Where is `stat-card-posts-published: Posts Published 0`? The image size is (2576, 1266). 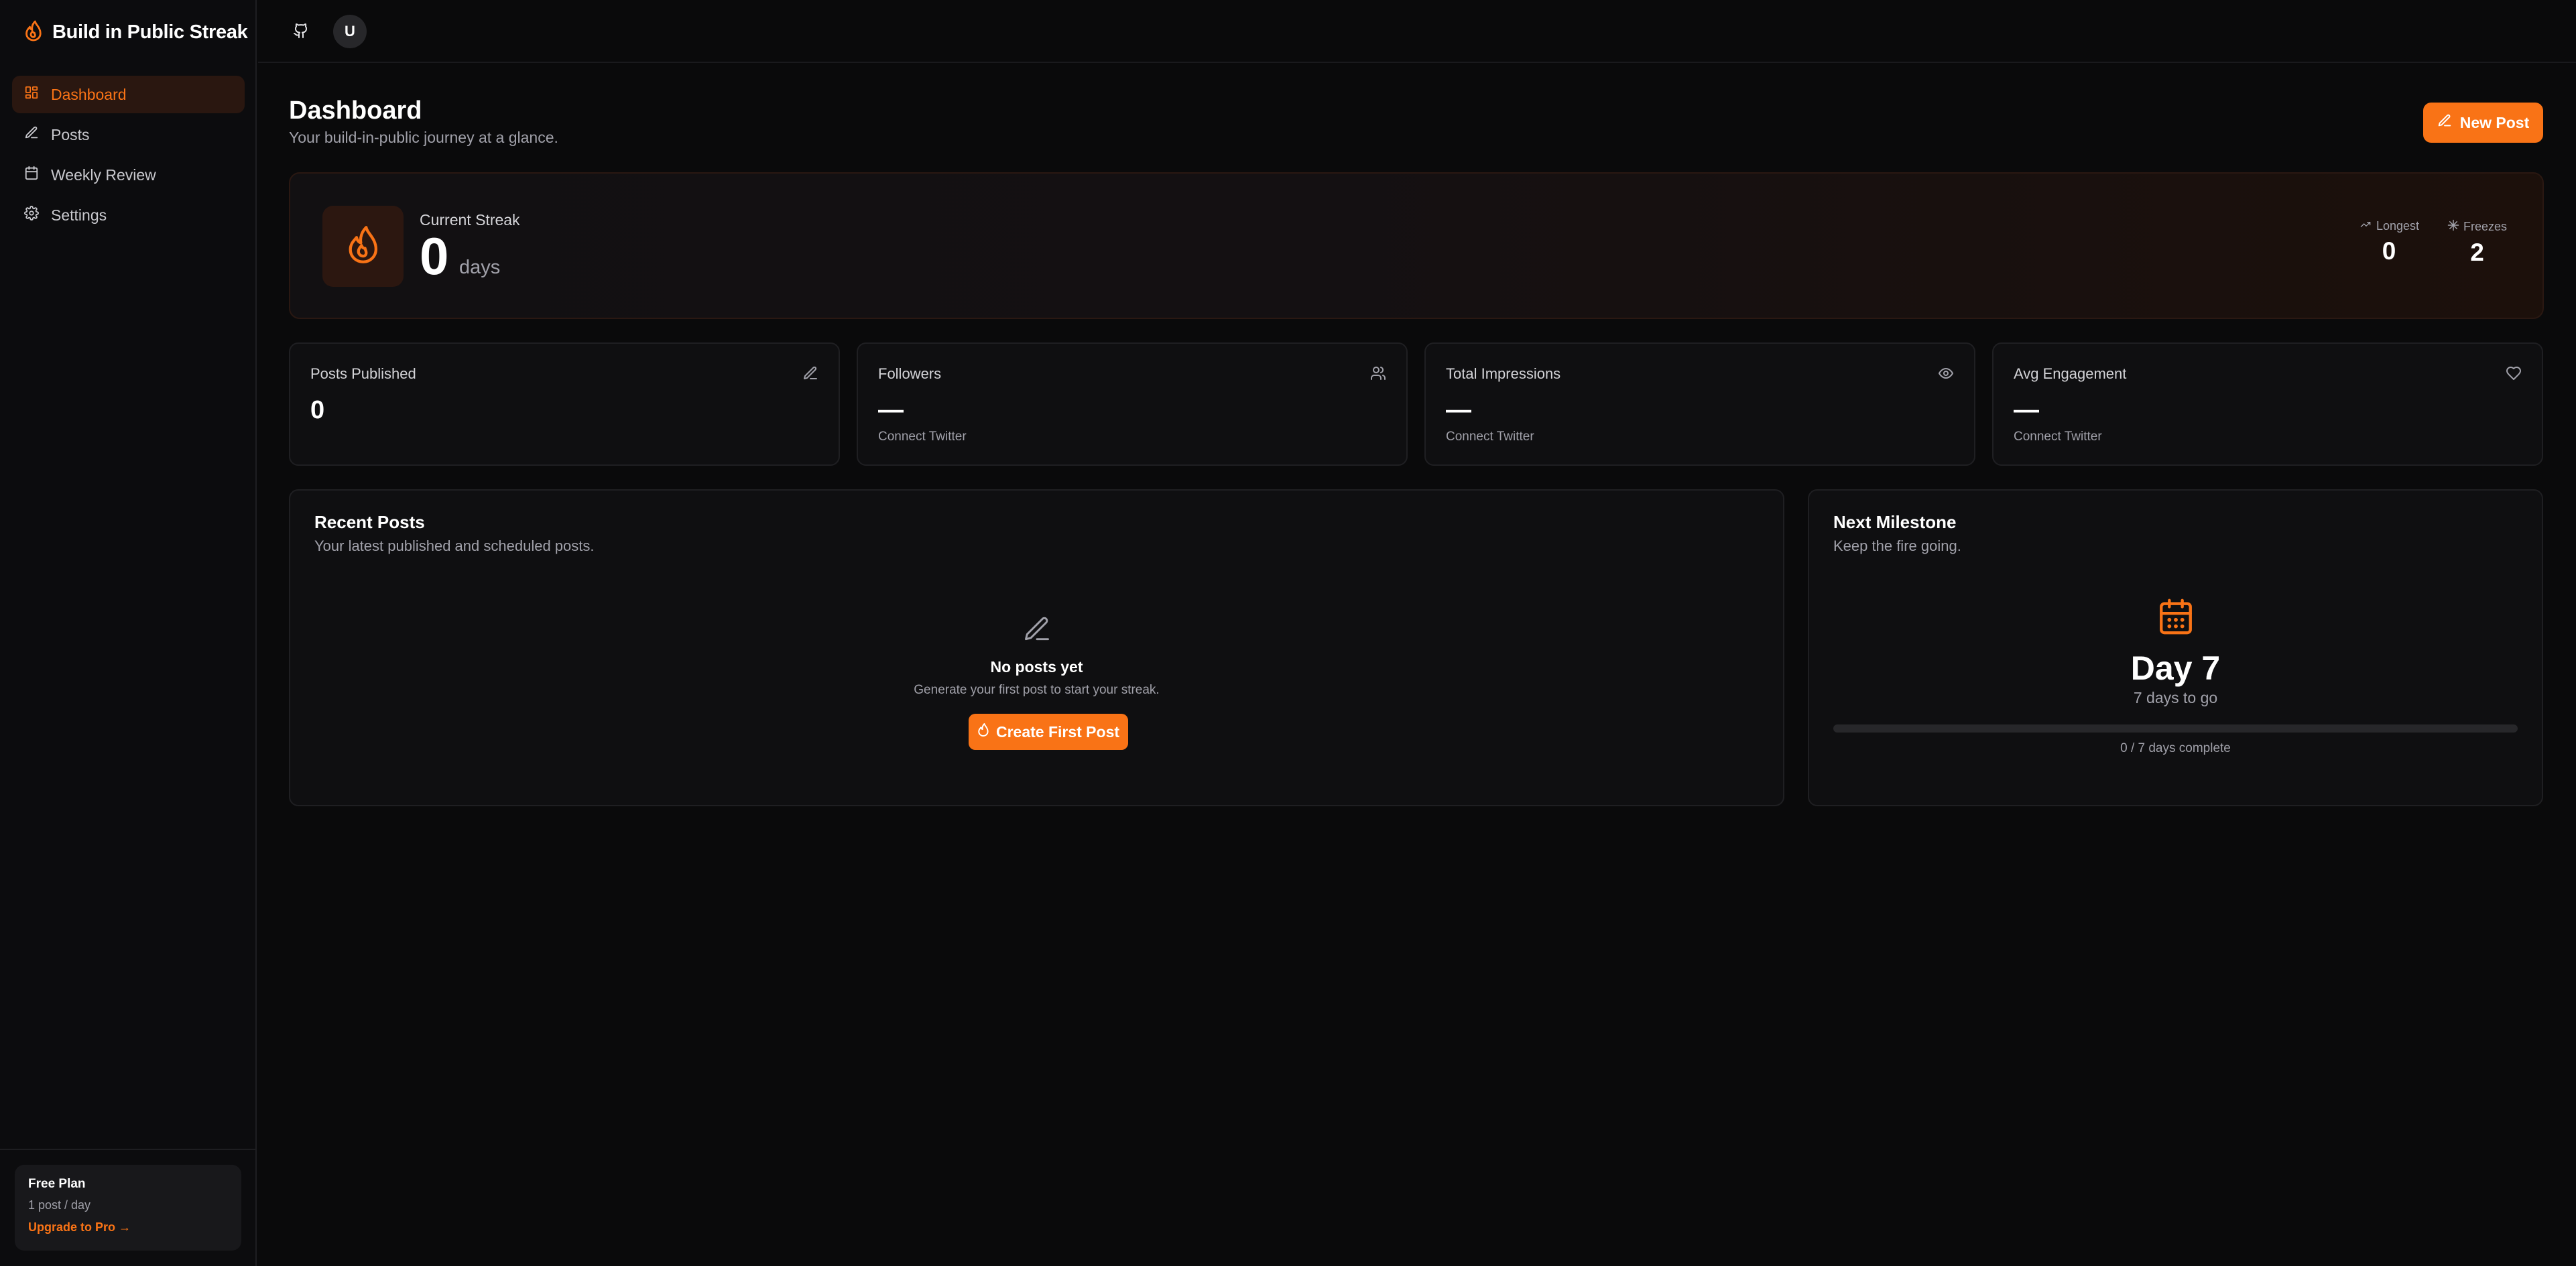
stat-card-posts-published: Posts Published 0 is located at coordinates (565, 404).